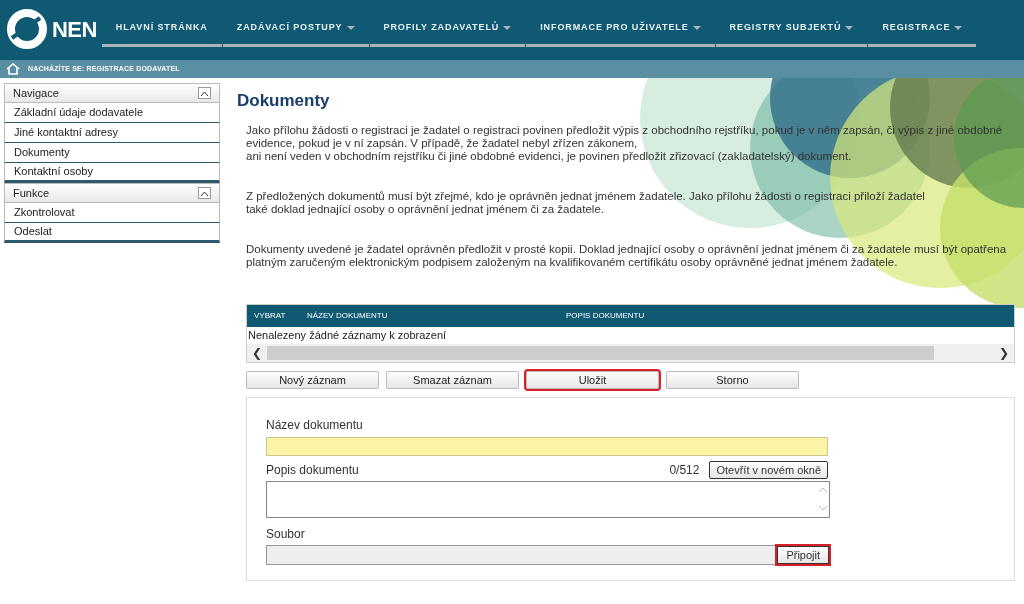 Image resolution: width=1024 pixels, height=604 pixels. I want to click on field-label: Soubor, so click(286, 534).